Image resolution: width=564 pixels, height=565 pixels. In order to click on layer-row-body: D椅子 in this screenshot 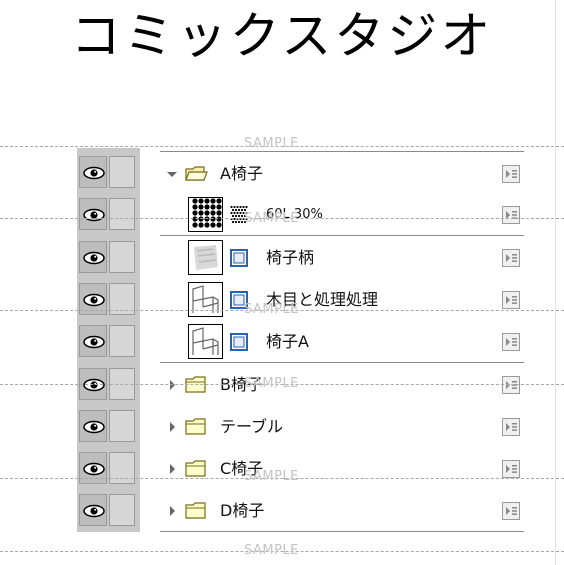, I will do `click(342, 510)`.